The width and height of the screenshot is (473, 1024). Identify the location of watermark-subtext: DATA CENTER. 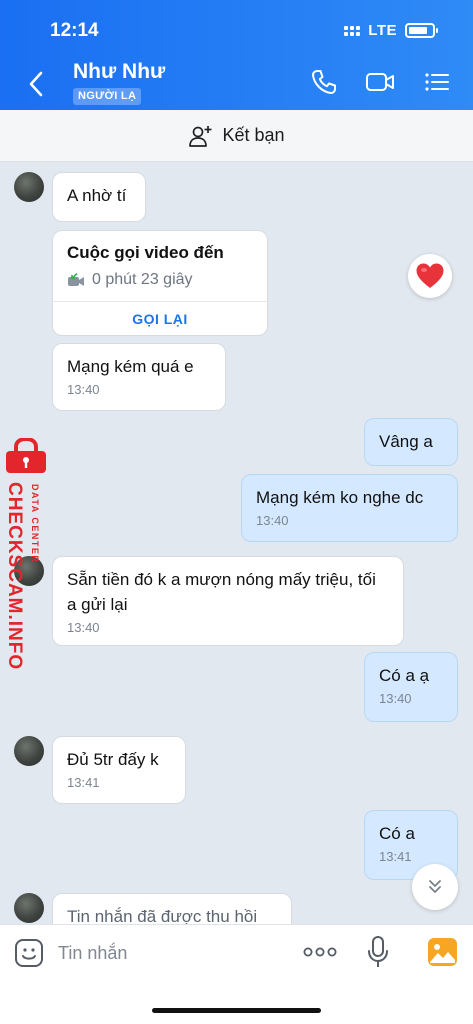
(35, 524).